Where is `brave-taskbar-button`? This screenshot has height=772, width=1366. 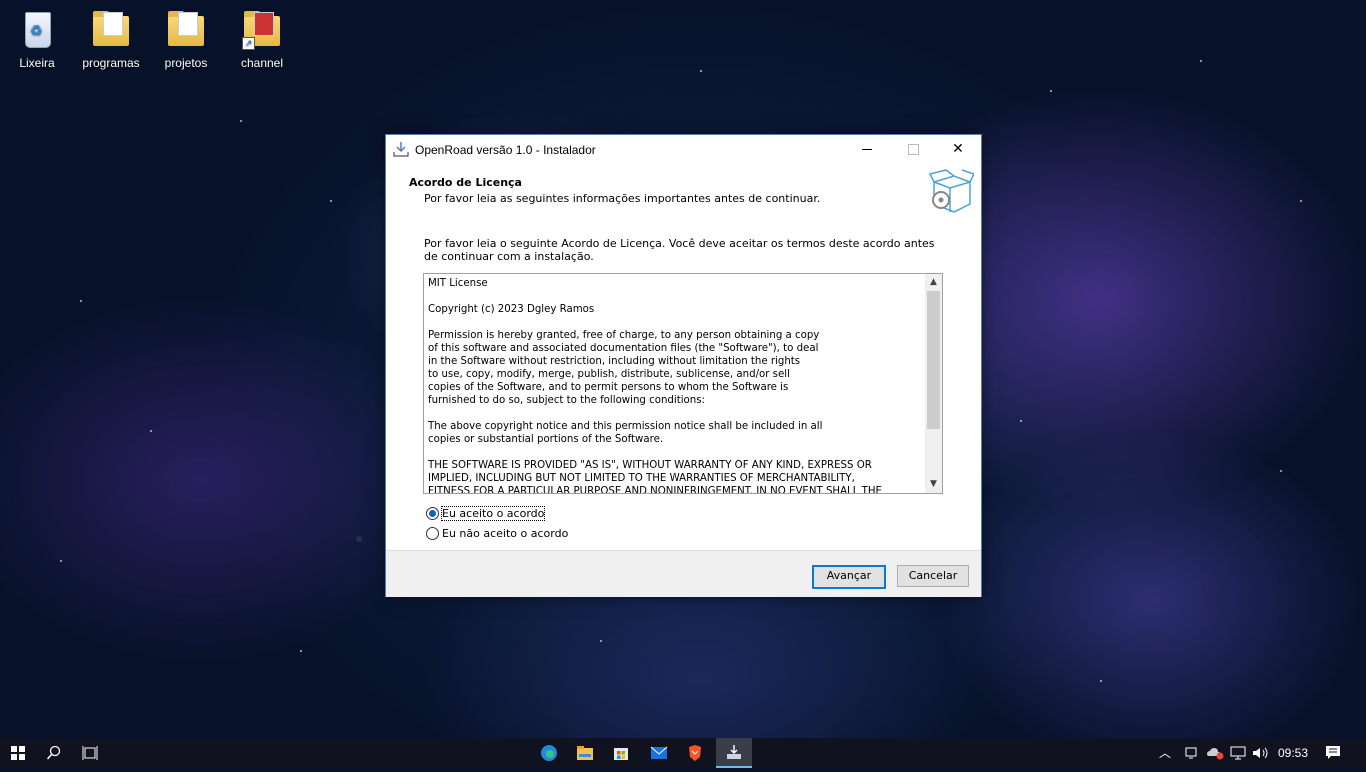
brave-taskbar-button is located at coordinates (695, 753).